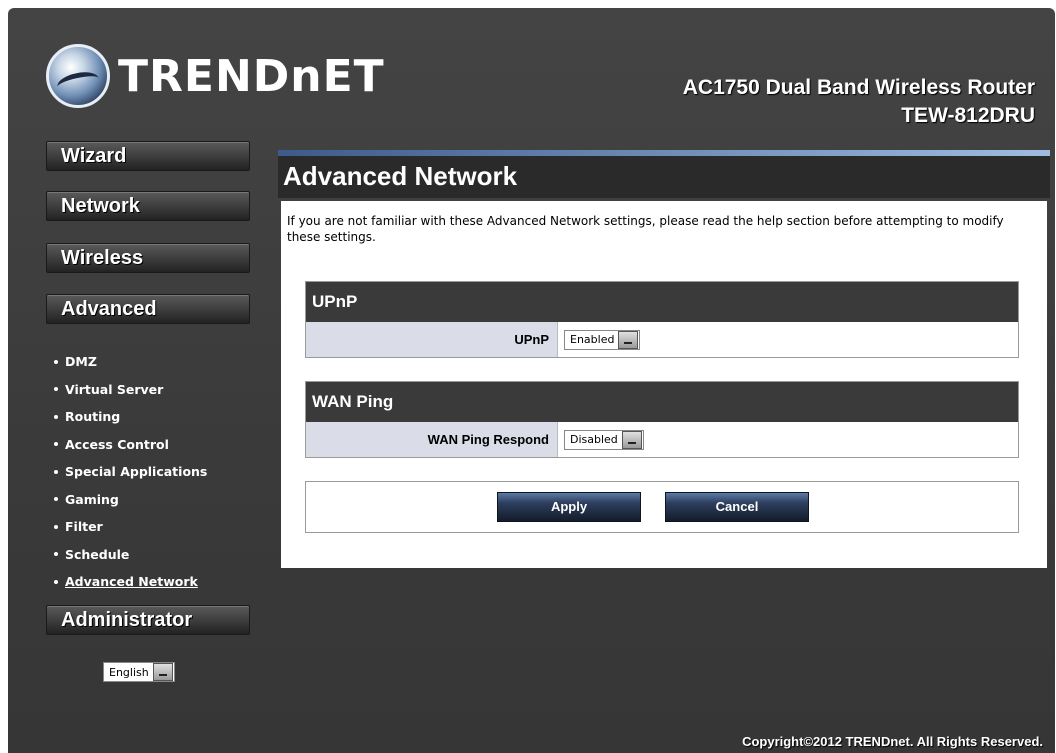 The height and width of the screenshot is (753, 1056). Describe the element at coordinates (594, 439) in the screenshot. I see `wan-ping-value: Disabled` at that location.